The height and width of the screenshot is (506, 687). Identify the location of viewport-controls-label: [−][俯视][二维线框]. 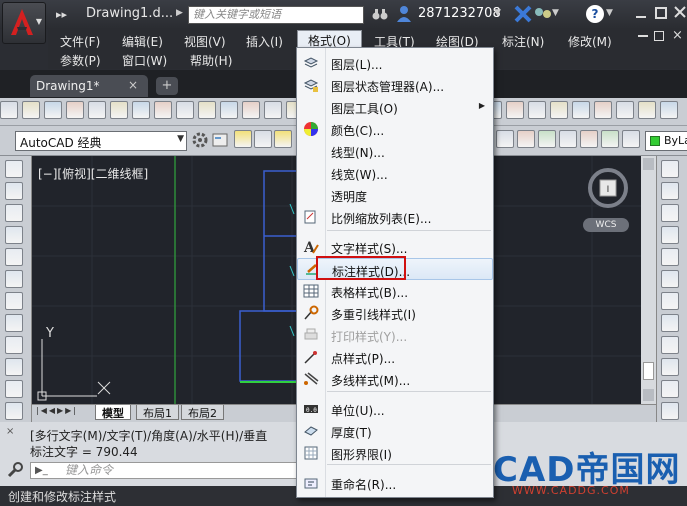
(93, 173).